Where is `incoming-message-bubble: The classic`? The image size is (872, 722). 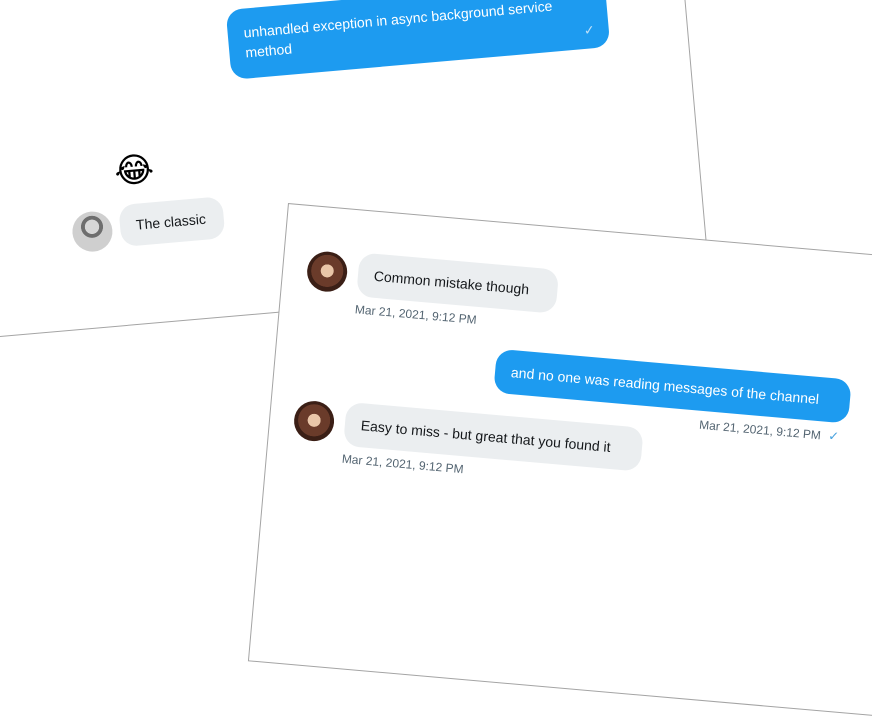 incoming-message-bubble: The classic is located at coordinates (172, 222).